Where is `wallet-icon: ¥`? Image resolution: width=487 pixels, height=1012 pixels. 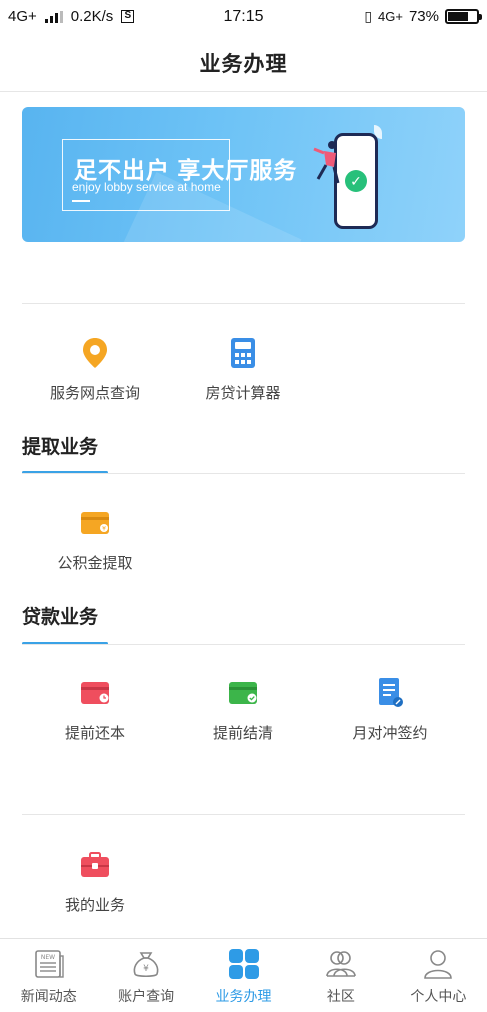
wallet-icon: ¥ is located at coordinates (95, 523).